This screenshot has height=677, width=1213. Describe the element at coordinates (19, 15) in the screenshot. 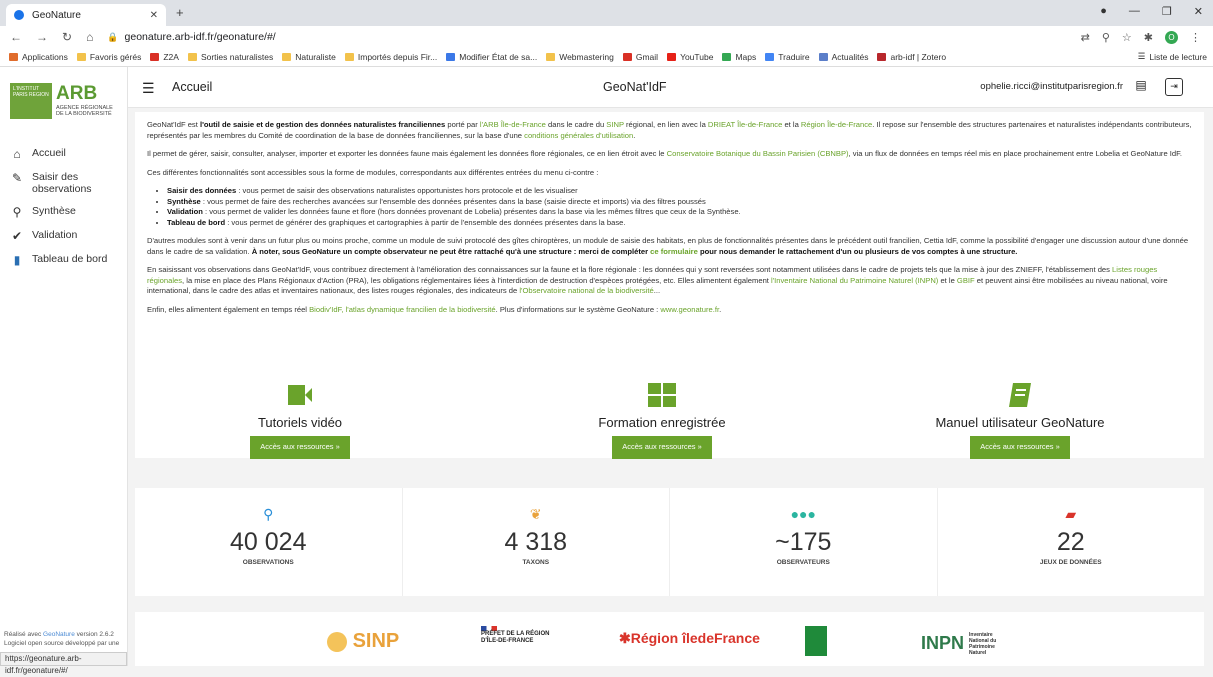

I see `geonature-favicon-icon` at that location.